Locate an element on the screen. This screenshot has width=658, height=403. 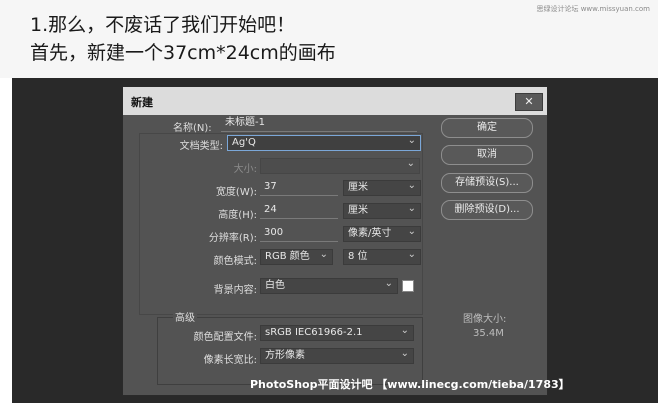
size-label: 大小: is located at coordinates (245, 169).